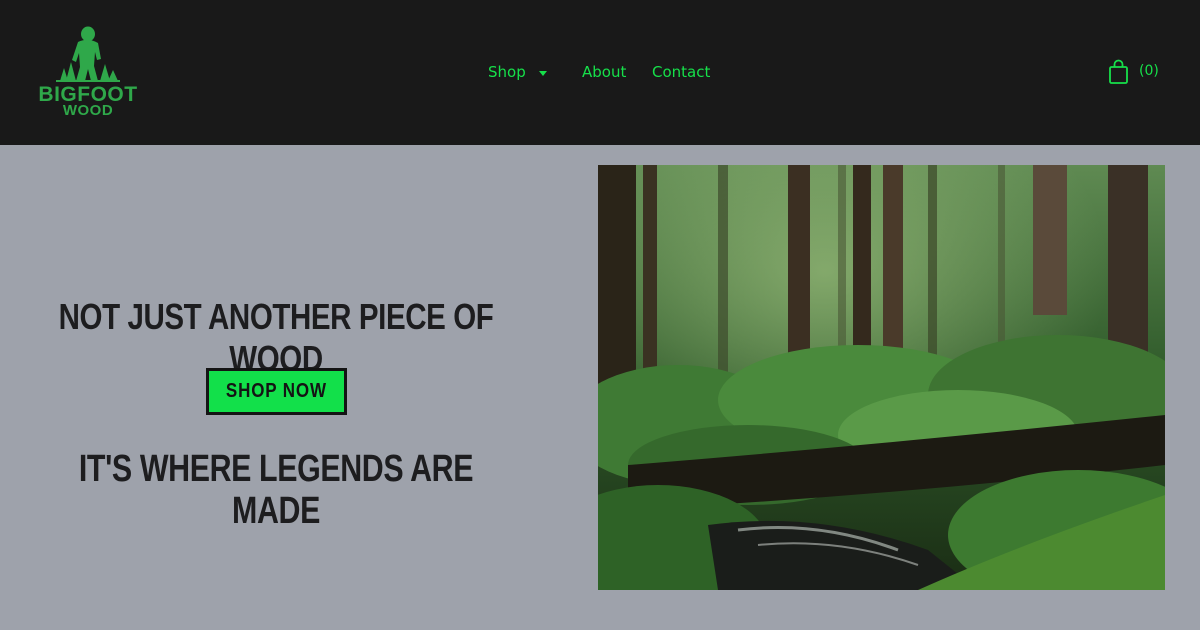 Image resolution: width=1200 pixels, height=630 pixels. I want to click on shopping-bag-icon, so click(1118, 71).